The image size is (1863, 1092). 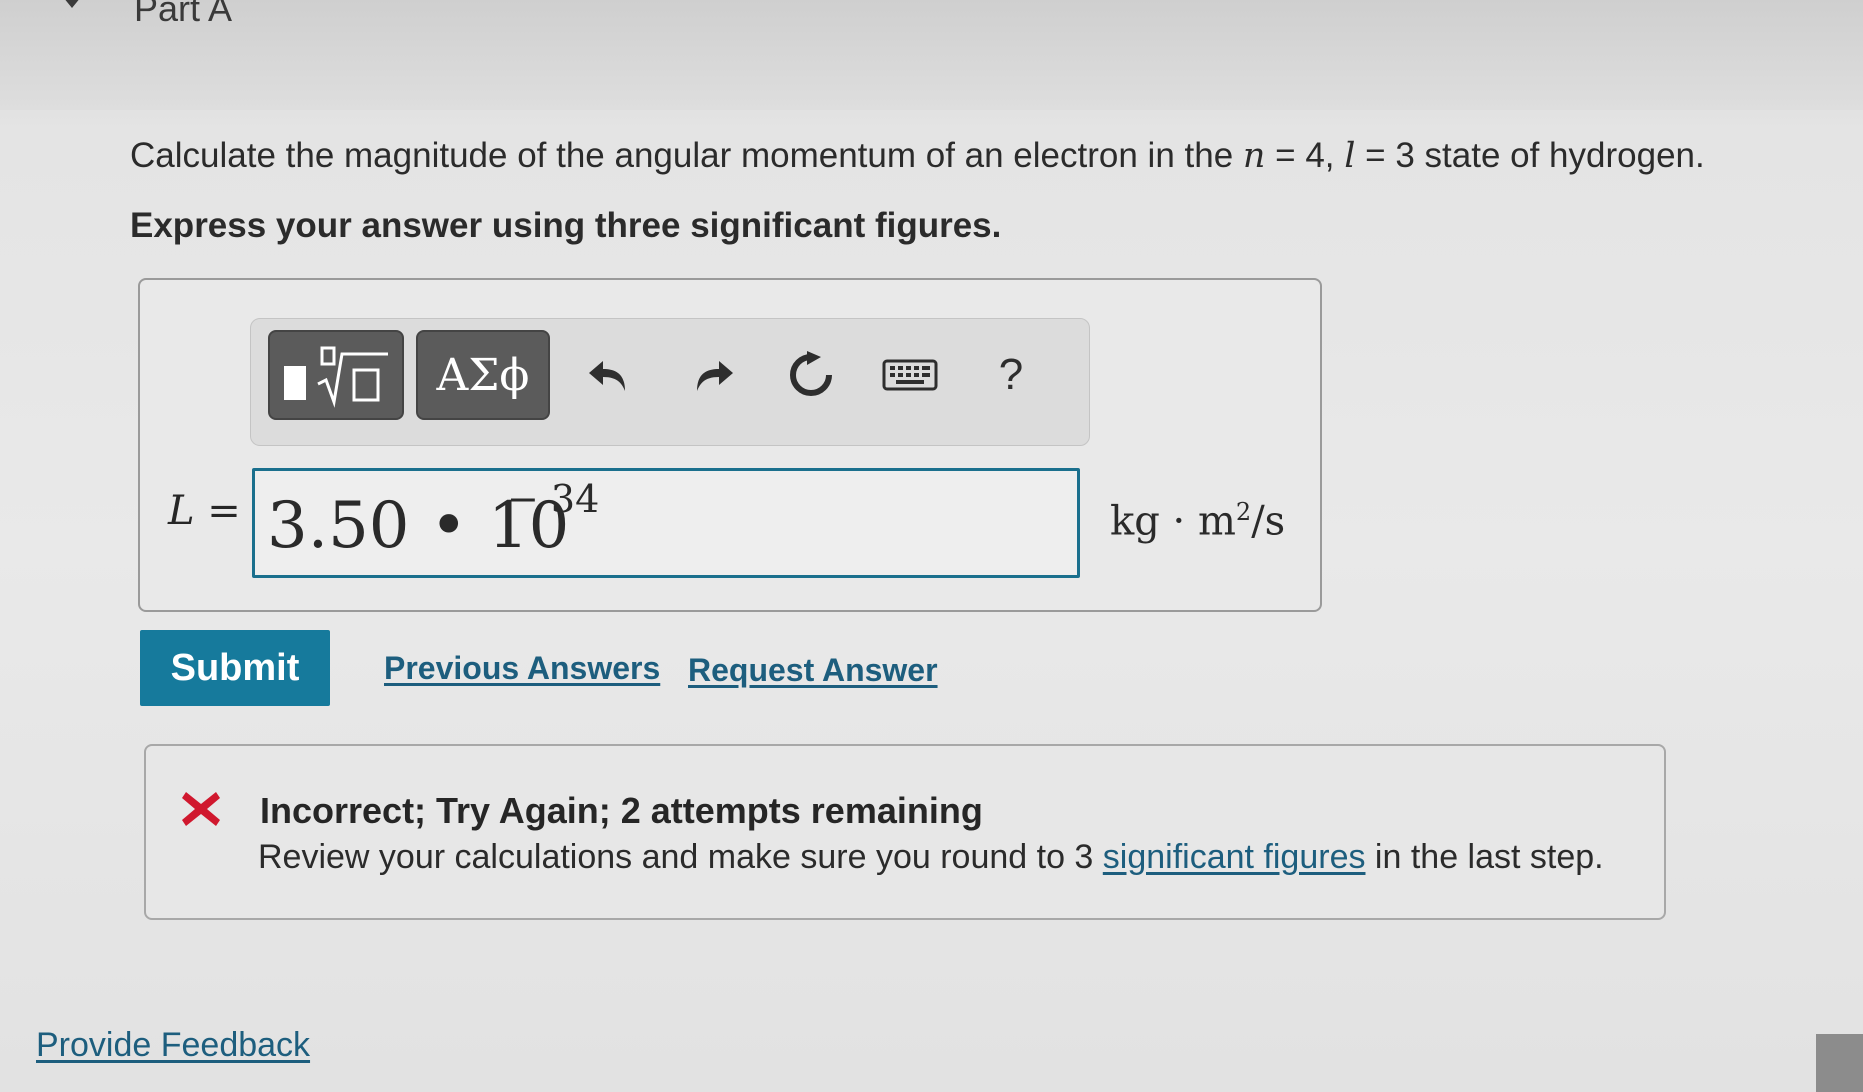 What do you see at coordinates (1305, 155) in the screenshot?
I see `n-value: = 4,` at bounding box center [1305, 155].